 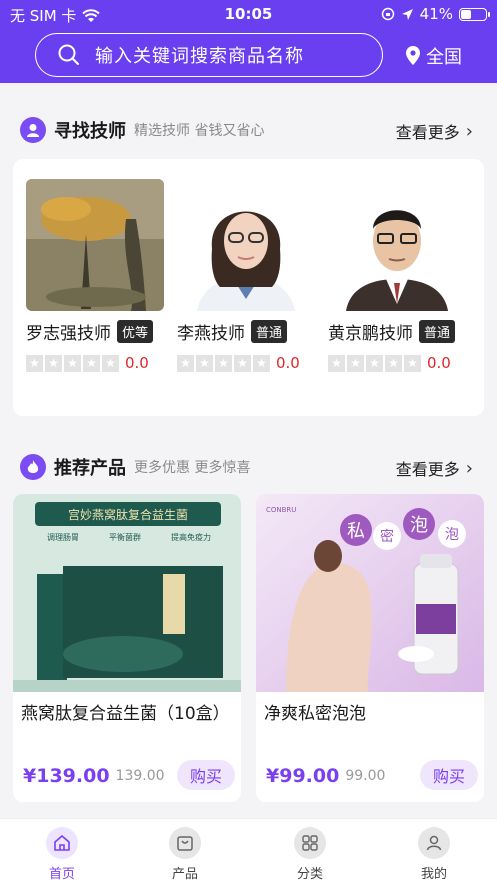 What do you see at coordinates (140, 776) in the screenshot?
I see `product-original-price: 139.00` at bounding box center [140, 776].